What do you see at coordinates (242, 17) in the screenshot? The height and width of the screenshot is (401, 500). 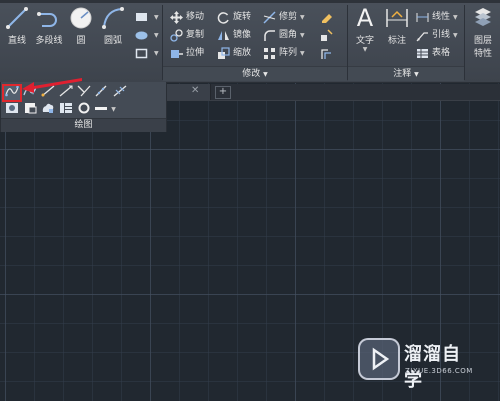 I see `rotate-label: 旋转` at bounding box center [242, 17].